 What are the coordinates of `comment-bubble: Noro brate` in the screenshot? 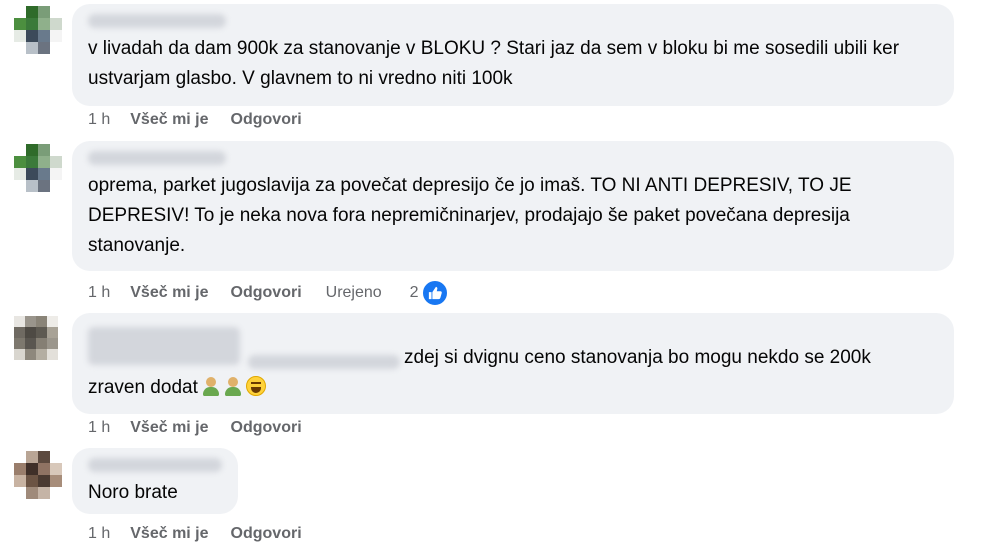 It's located at (155, 481).